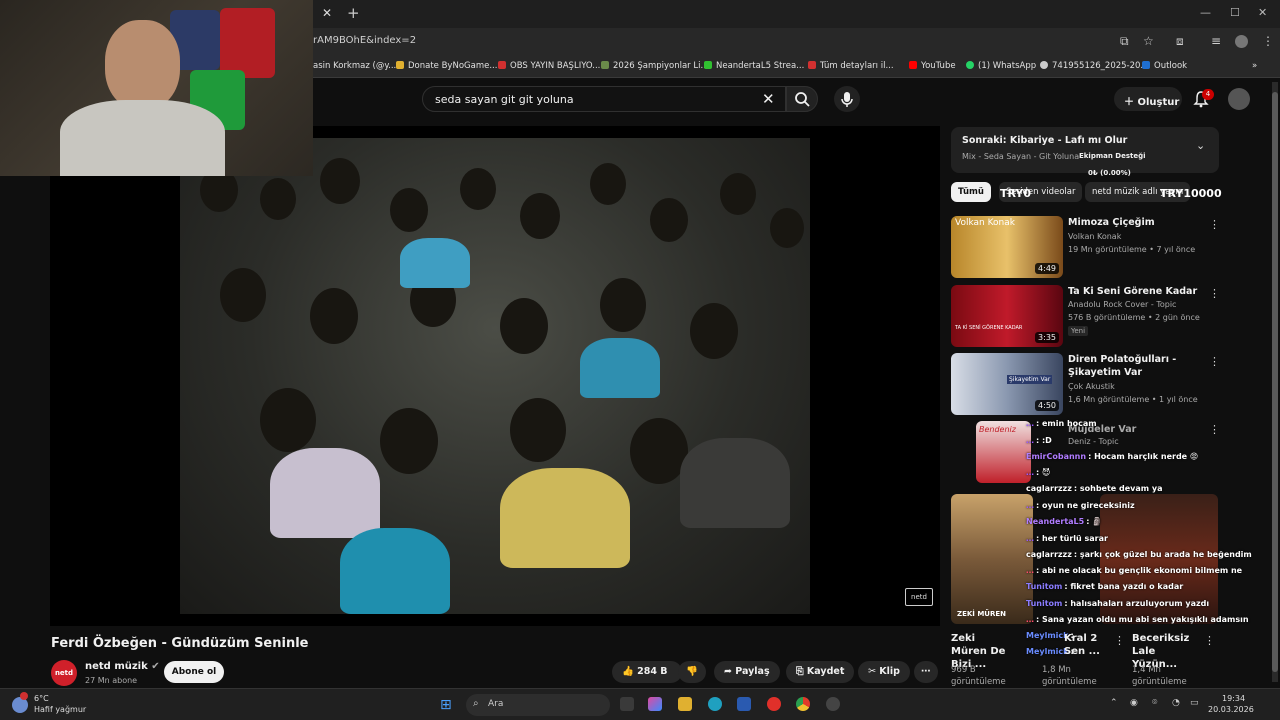  I want to click on reading-list-icon: ≡, so click(1216, 41).